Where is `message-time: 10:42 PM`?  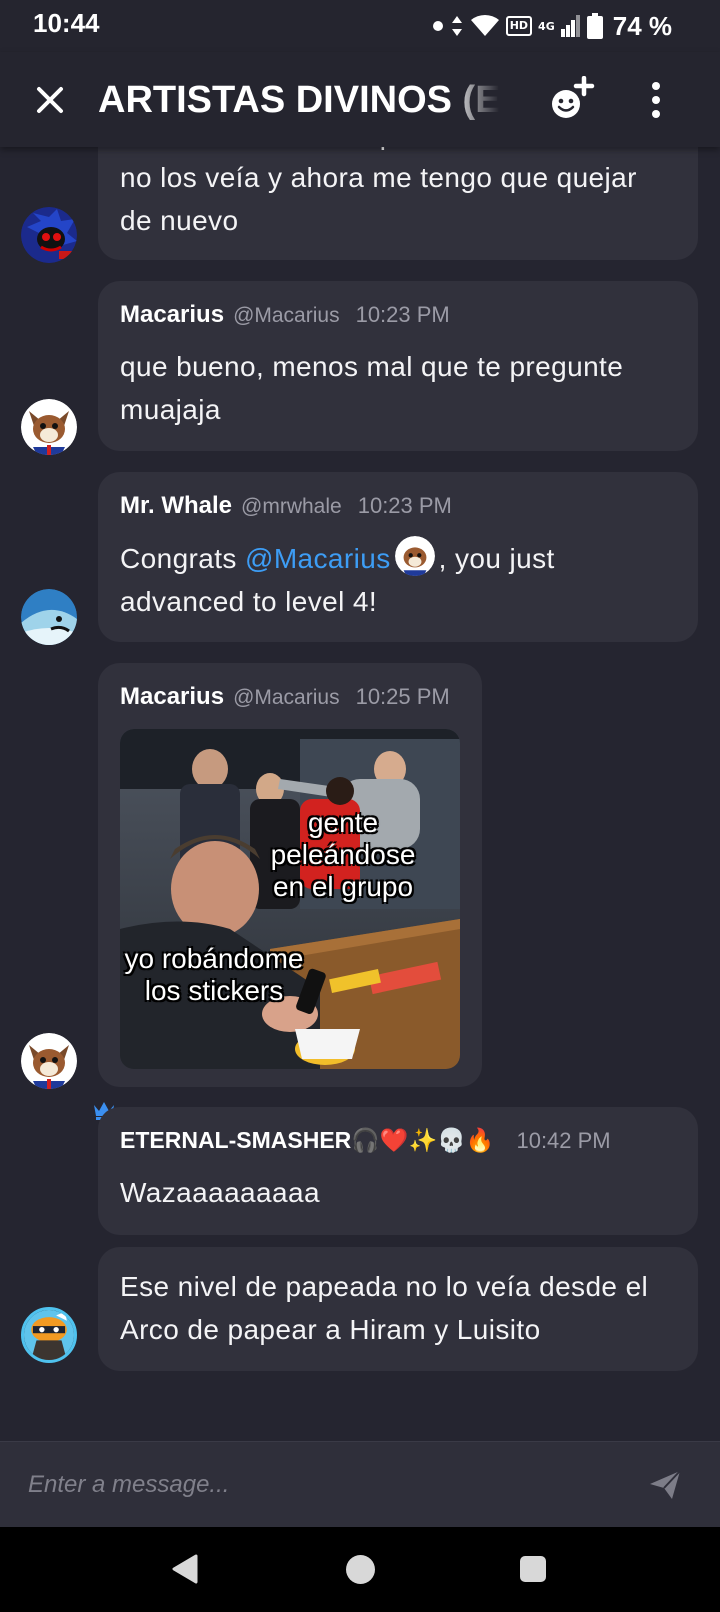 message-time: 10:42 PM is located at coordinates (563, 1140).